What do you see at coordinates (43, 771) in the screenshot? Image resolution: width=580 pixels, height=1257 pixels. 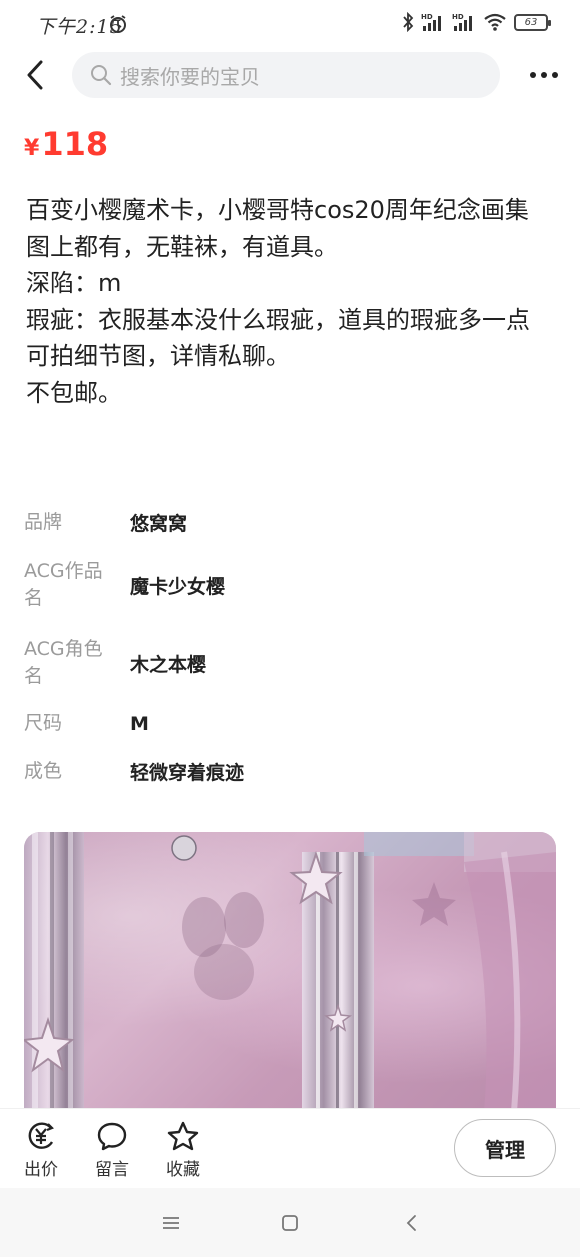 I see `attr-key: 成色` at bounding box center [43, 771].